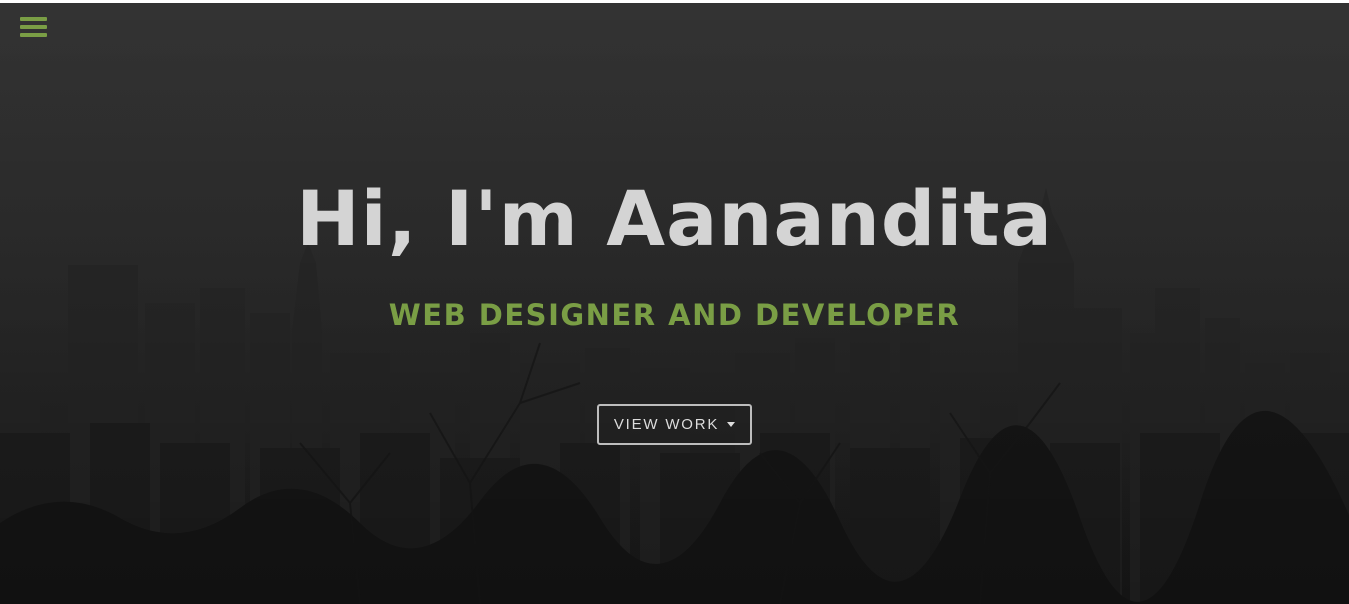 This screenshot has width=1349, height=604. What do you see at coordinates (674, 315) in the screenshot?
I see `hero-subtitle: WEB DESIGNER AND DEVELOPER` at bounding box center [674, 315].